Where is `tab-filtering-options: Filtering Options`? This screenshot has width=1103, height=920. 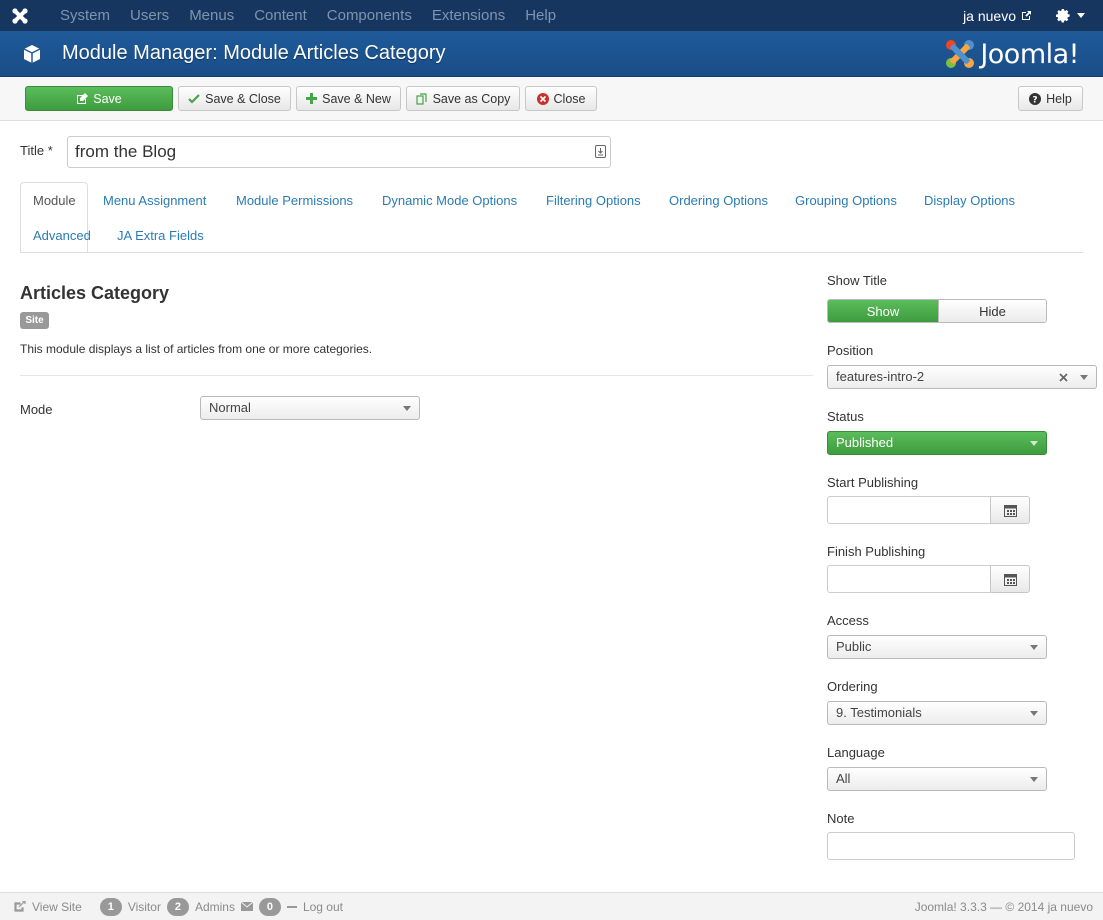
tab-filtering-options: Filtering Options is located at coordinates (593, 200).